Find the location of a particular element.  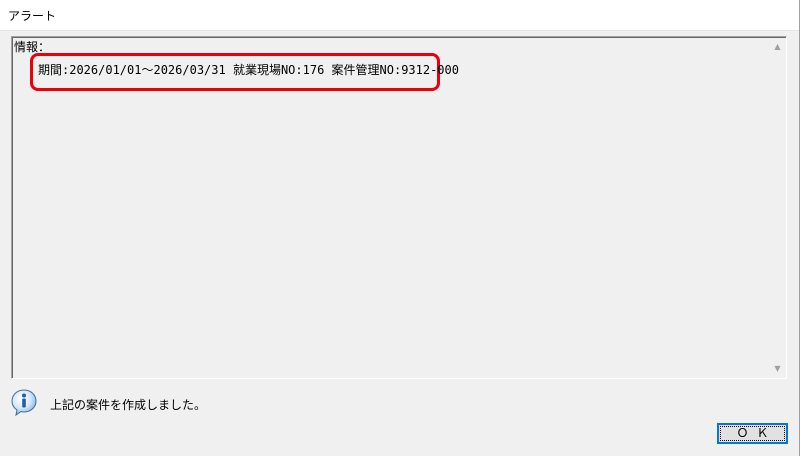

title-bar: アラート is located at coordinates (399, 15).